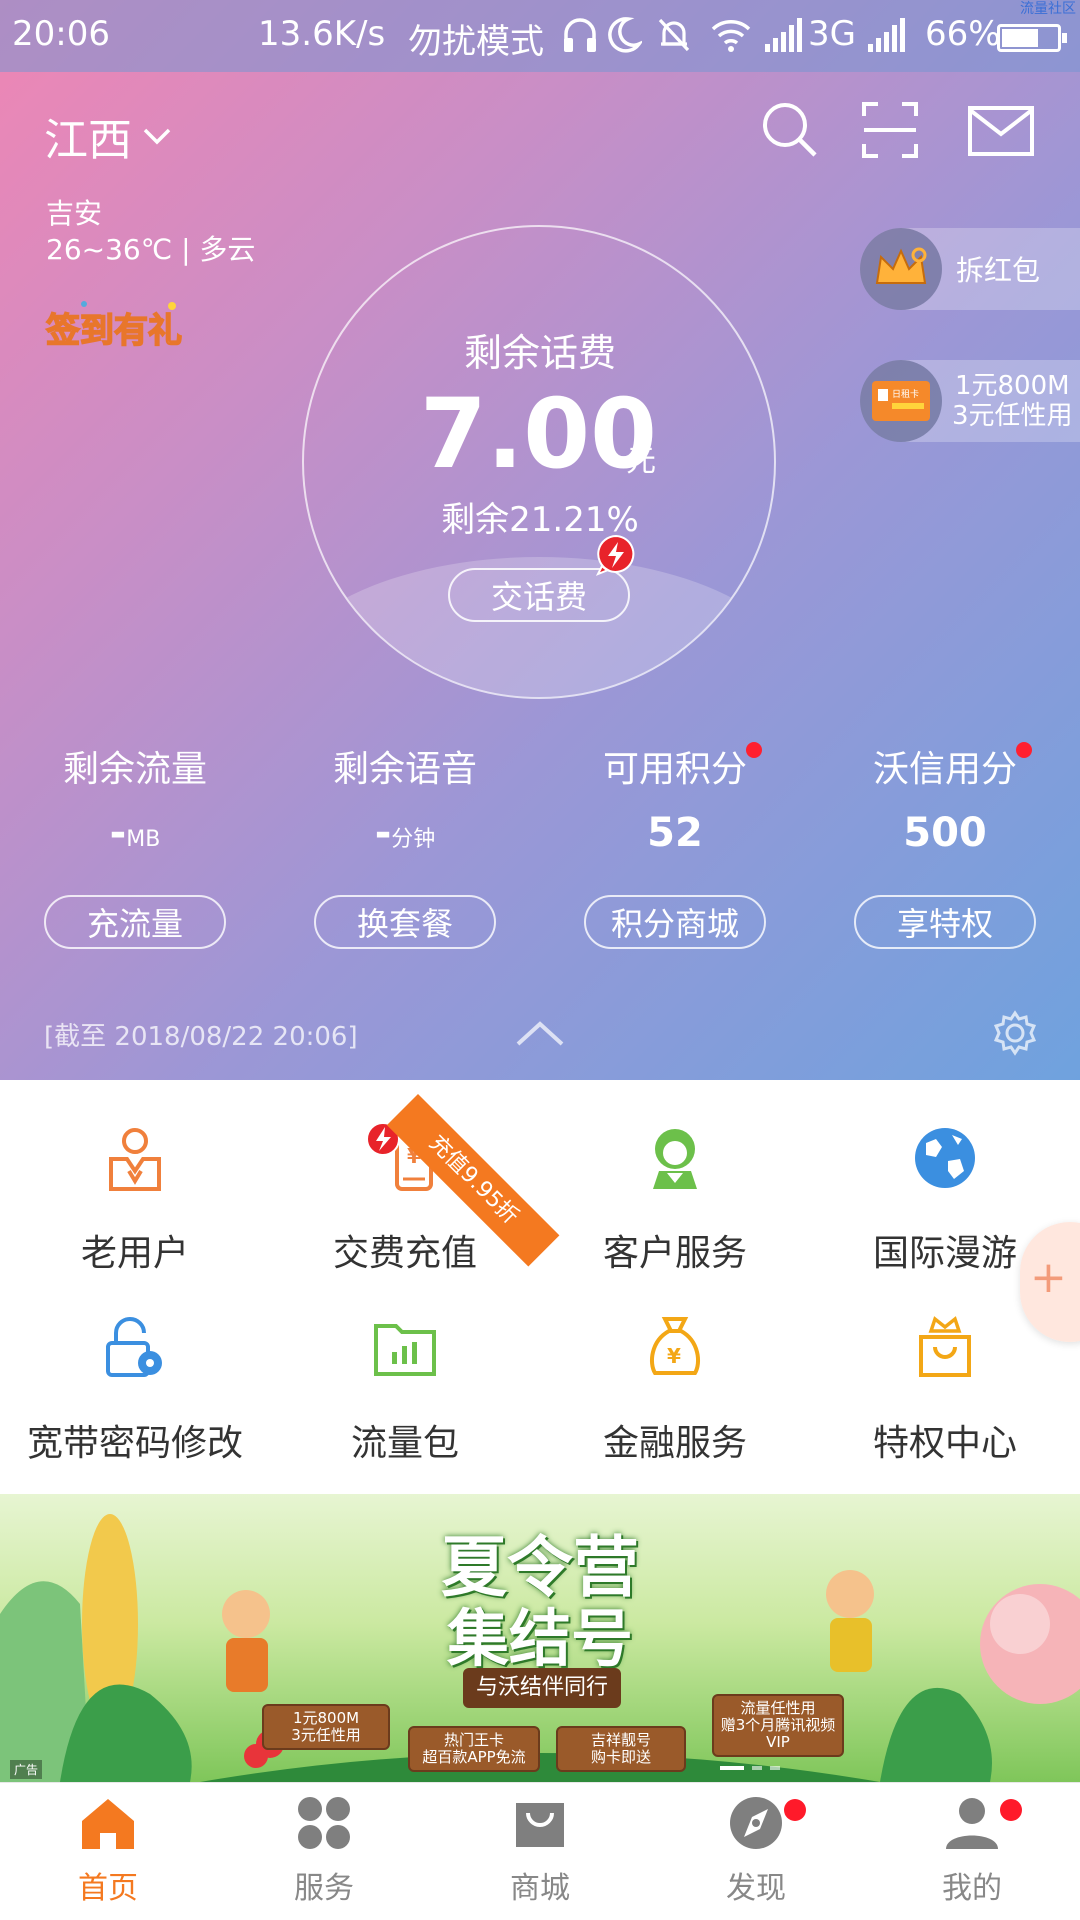 This screenshot has height=1920, width=1080. What do you see at coordinates (404, 769) in the screenshot?
I see `stat-label: 剩余语音` at bounding box center [404, 769].